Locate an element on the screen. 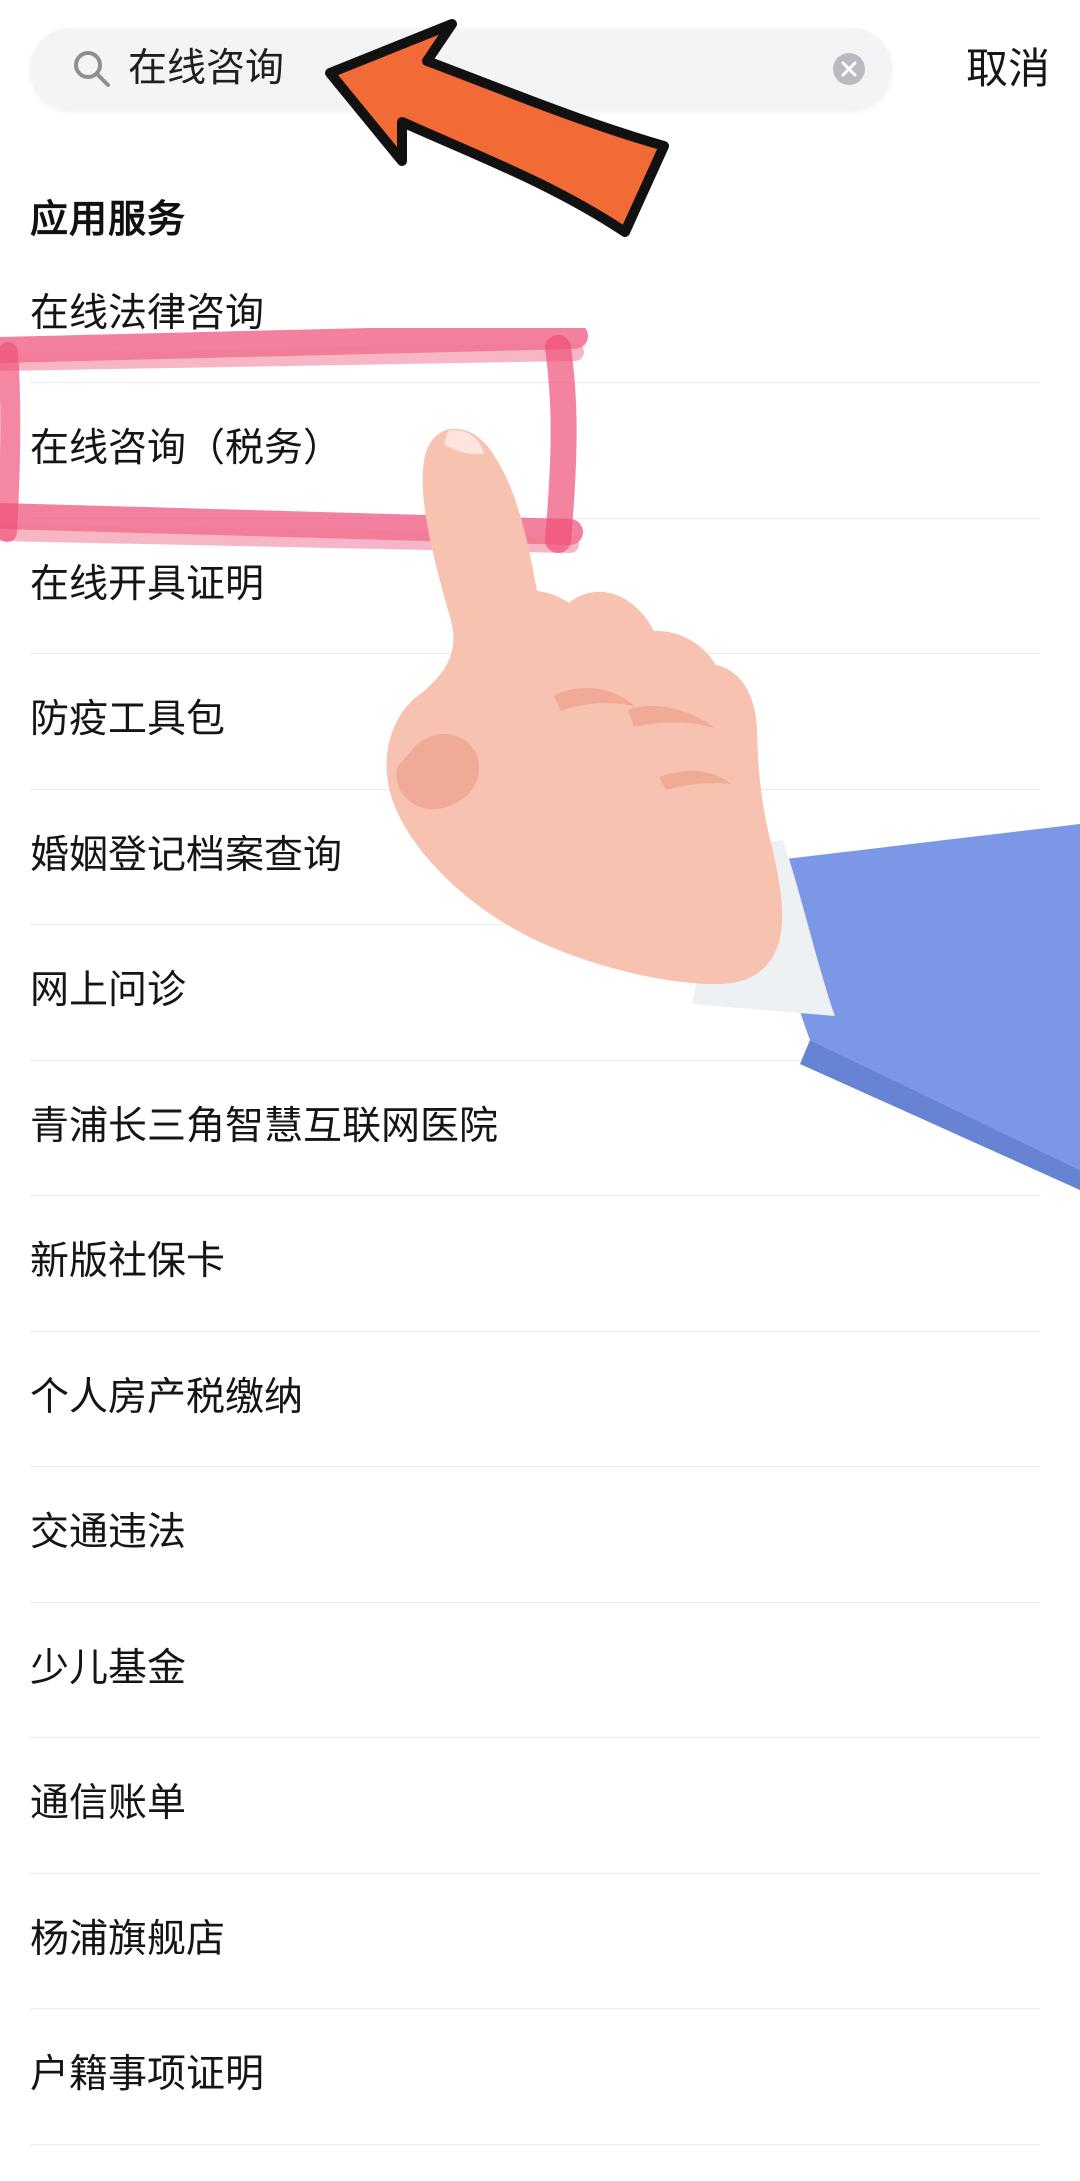 Image resolution: width=1080 pixels, height=2181 pixels. search-input is located at coordinates (473, 69).